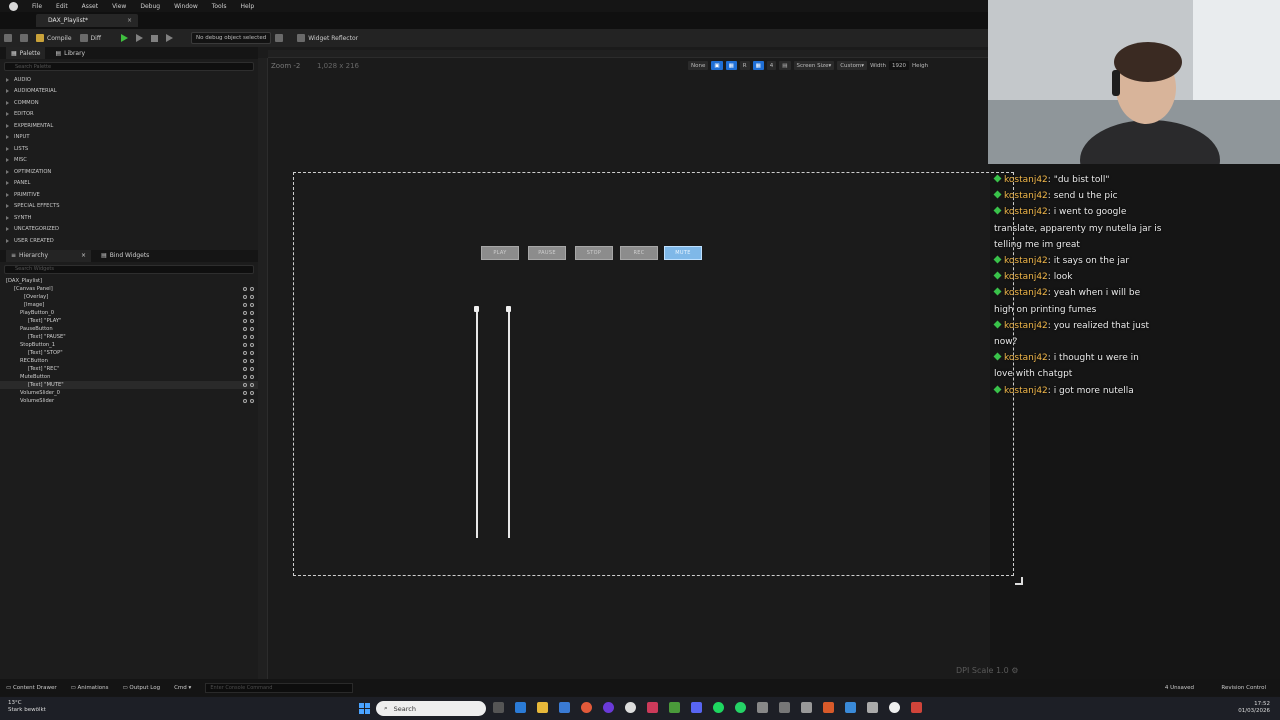 The image size is (1280, 720). I want to click on debug-filter-button, so click(279, 38).